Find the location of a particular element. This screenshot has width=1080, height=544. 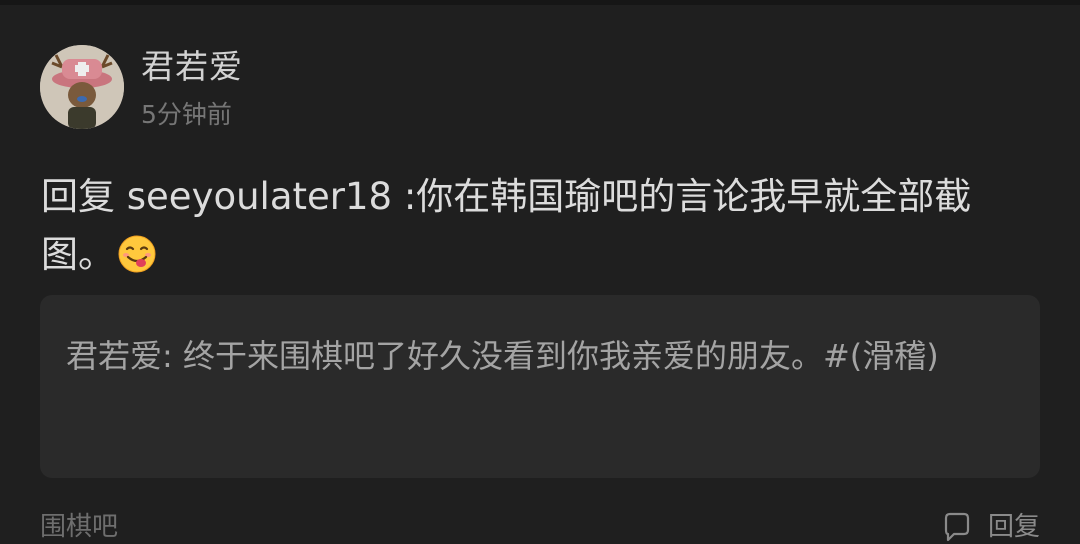

avatar is located at coordinates (82, 87).